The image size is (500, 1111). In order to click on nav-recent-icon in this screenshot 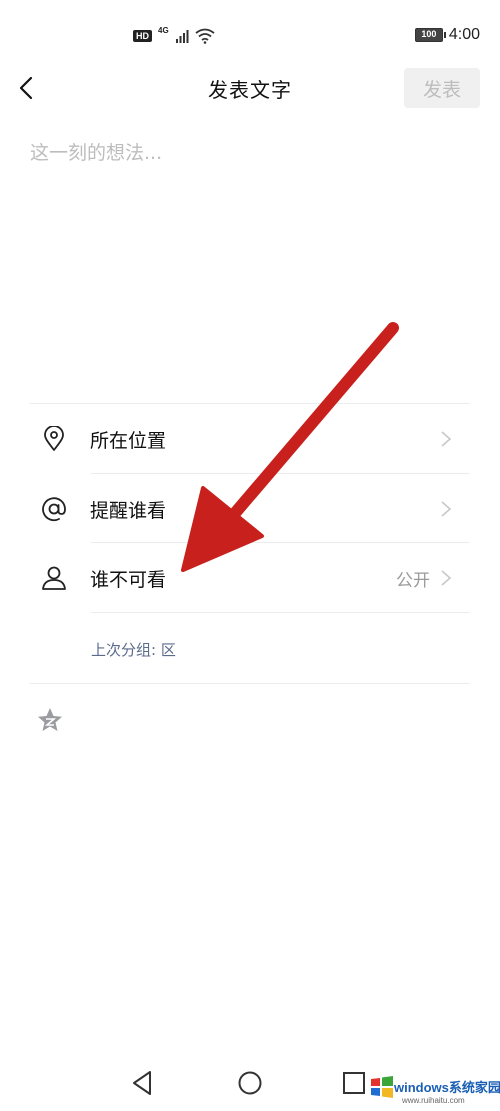, I will do `click(354, 1083)`.